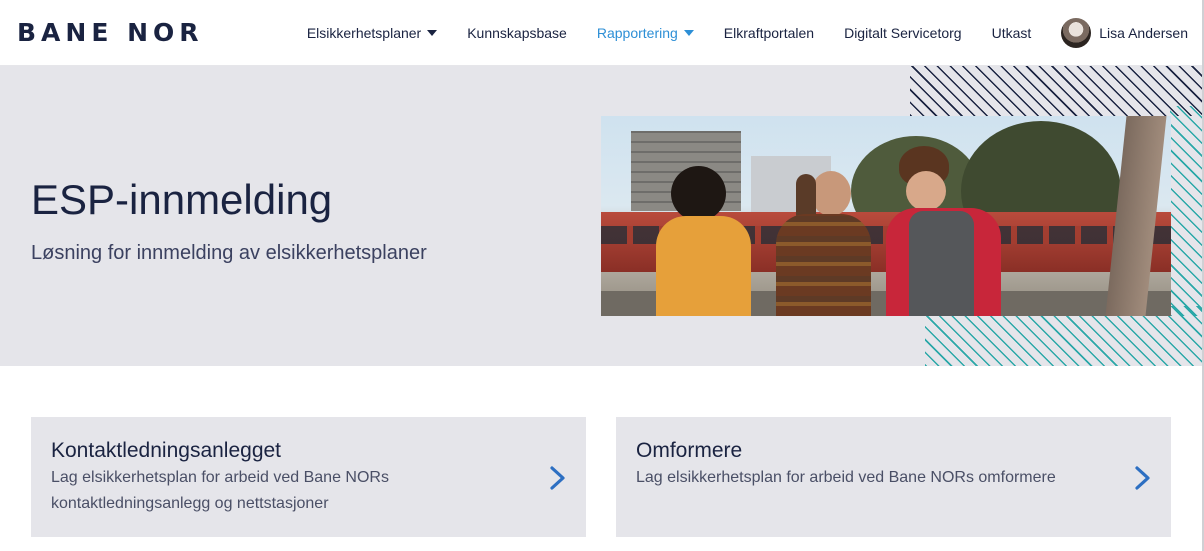  Describe the element at coordinates (637, 33) in the screenshot. I see `nav-item-label: Rapportering` at that location.